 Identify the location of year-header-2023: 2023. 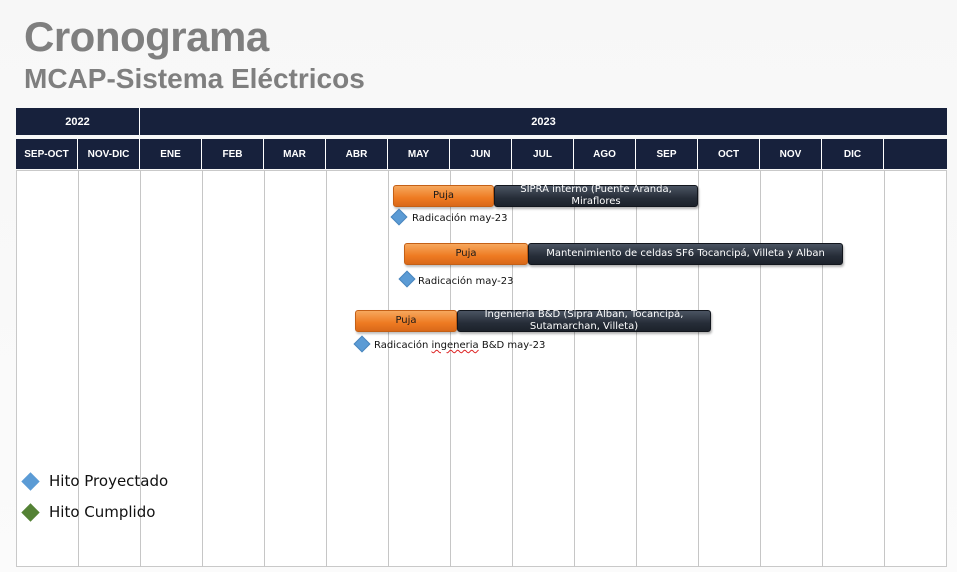
(543, 121).